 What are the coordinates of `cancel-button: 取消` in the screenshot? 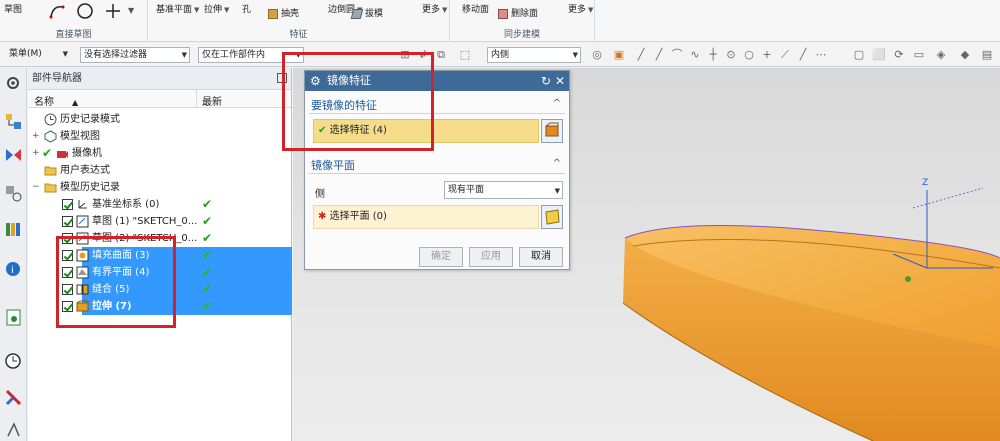 It's located at (541, 257).